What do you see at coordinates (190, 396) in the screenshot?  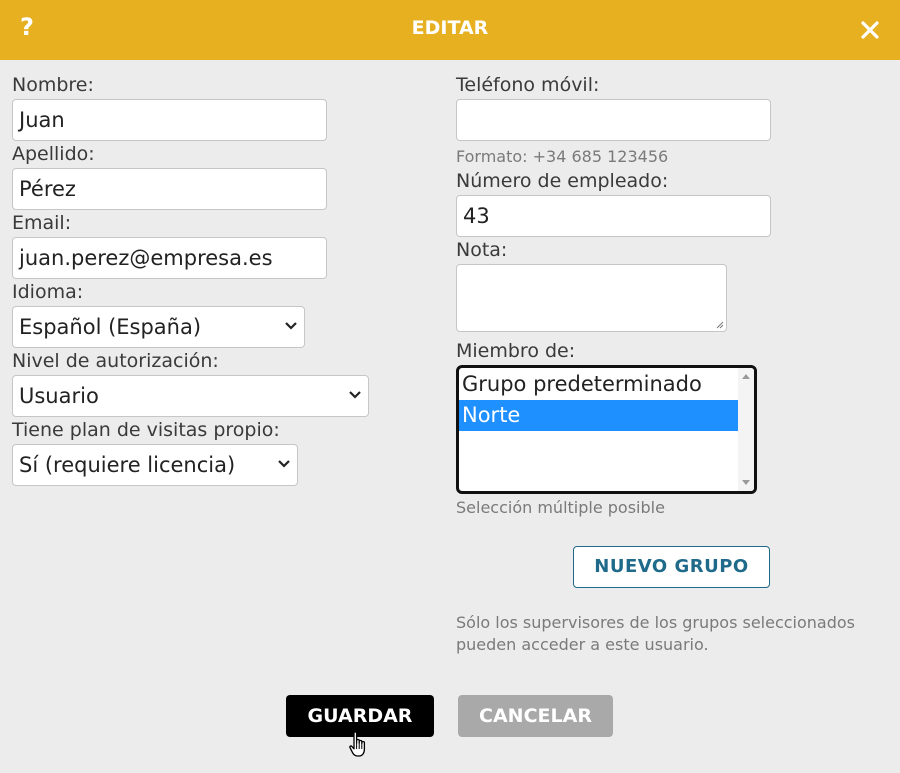 I see `nivel-select: Usuario` at bounding box center [190, 396].